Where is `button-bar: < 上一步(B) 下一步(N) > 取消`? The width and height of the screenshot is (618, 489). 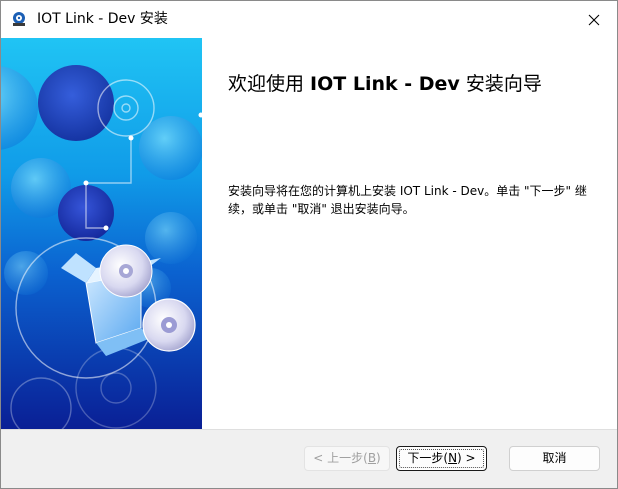
button-bar: < 上一步(B) 下一步(N) > 取消 is located at coordinates (309, 458).